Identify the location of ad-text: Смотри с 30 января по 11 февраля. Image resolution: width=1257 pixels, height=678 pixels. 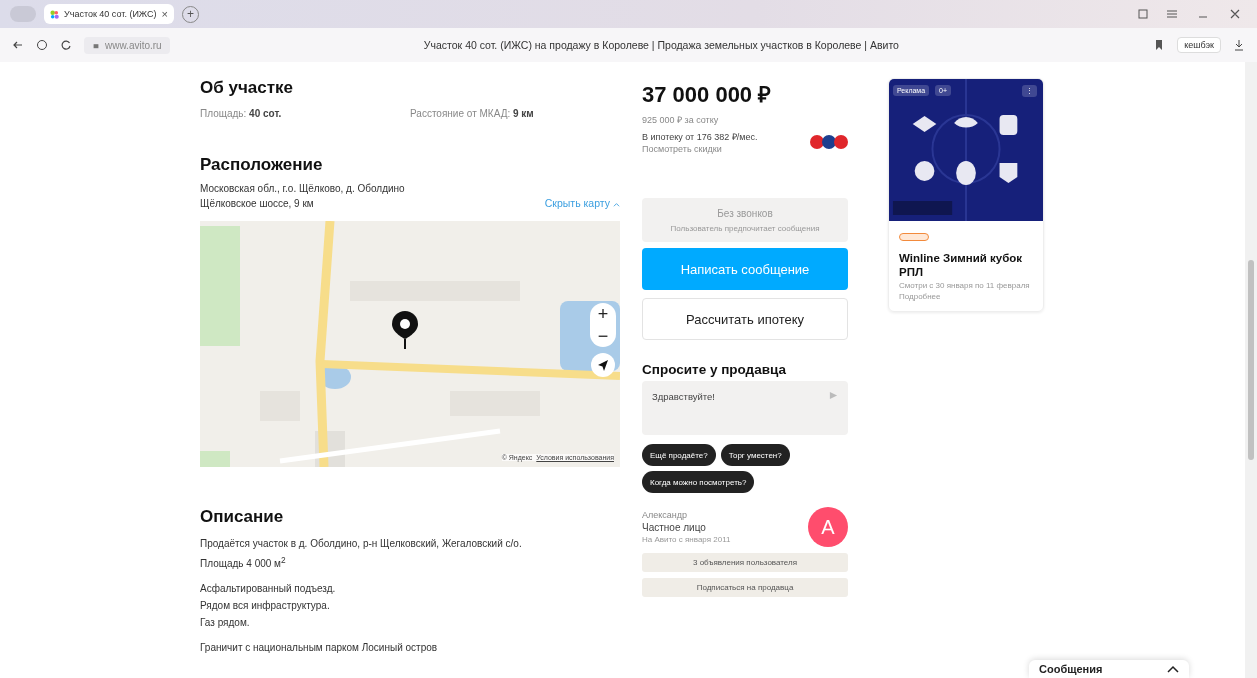
(965, 285).